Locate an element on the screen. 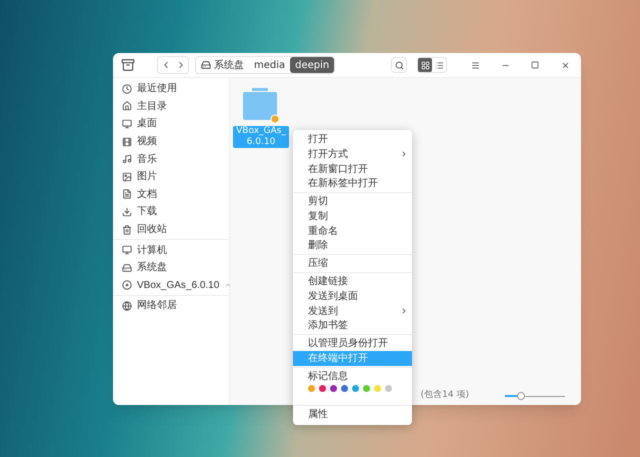 The width and height of the screenshot is (640, 457). breadcrumb-item: 系统盘 is located at coordinates (222, 65).